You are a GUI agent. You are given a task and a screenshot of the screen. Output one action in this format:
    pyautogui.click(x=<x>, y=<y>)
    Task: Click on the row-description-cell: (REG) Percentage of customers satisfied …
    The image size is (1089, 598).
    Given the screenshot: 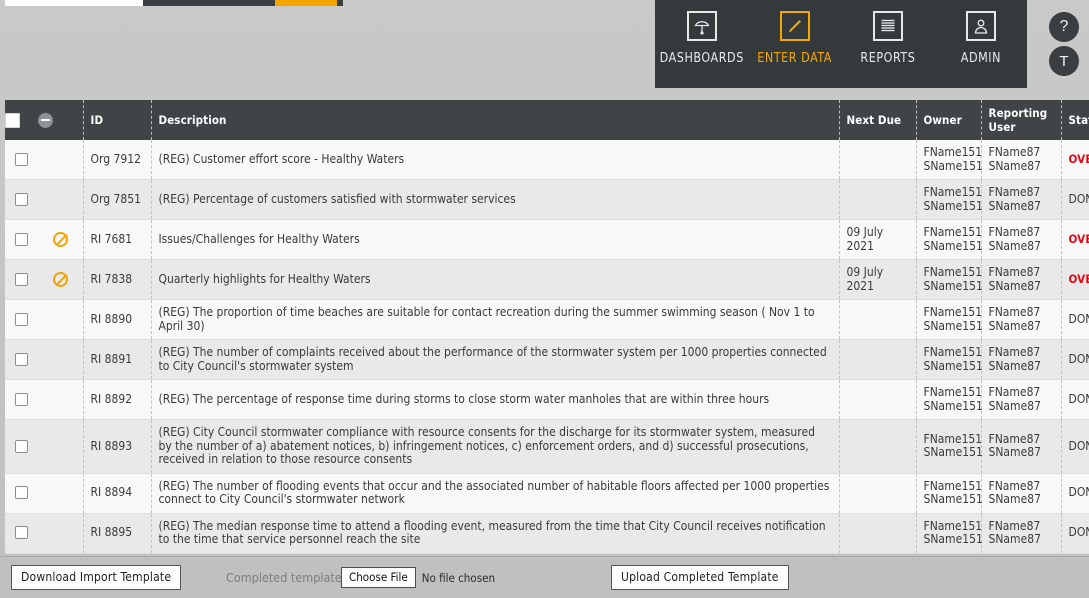 What is the action you would take?
    pyautogui.click(x=495, y=199)
    